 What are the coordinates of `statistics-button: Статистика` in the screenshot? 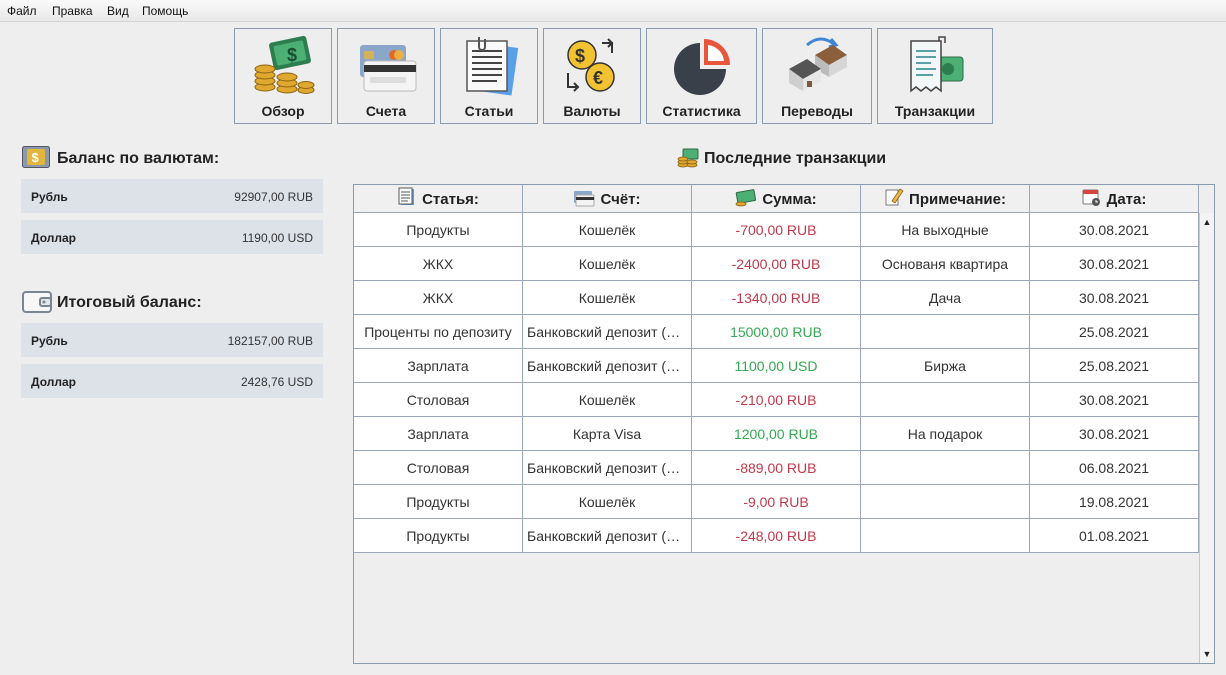 It's located at (701, 76).